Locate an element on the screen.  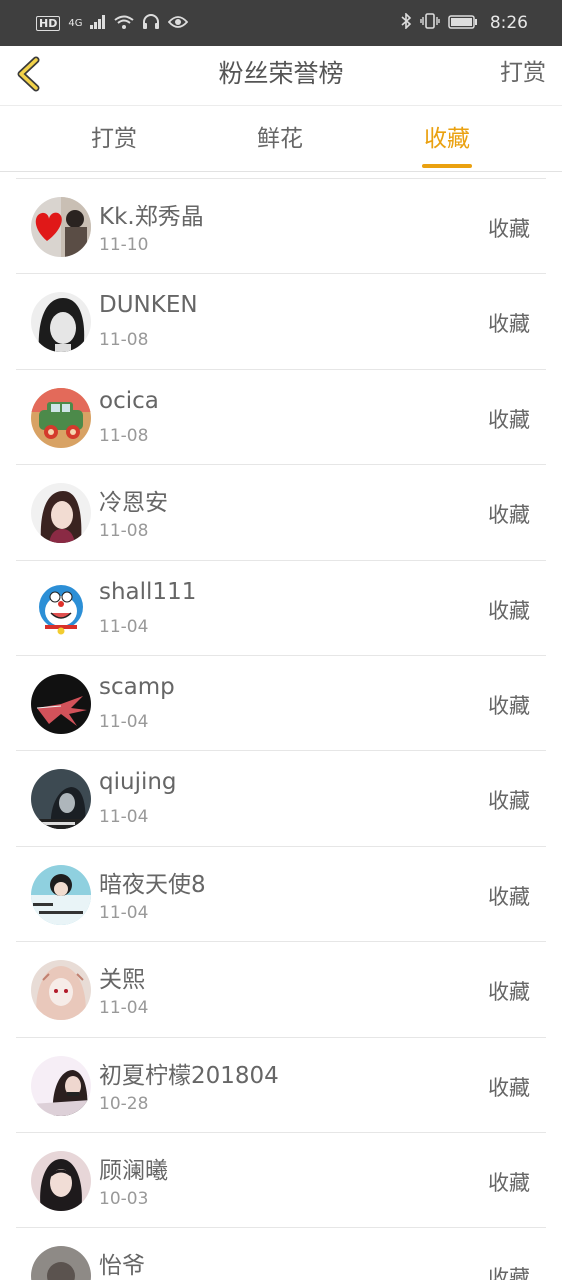
user-name: 冷恩安 is located at coordinates (133, 503).